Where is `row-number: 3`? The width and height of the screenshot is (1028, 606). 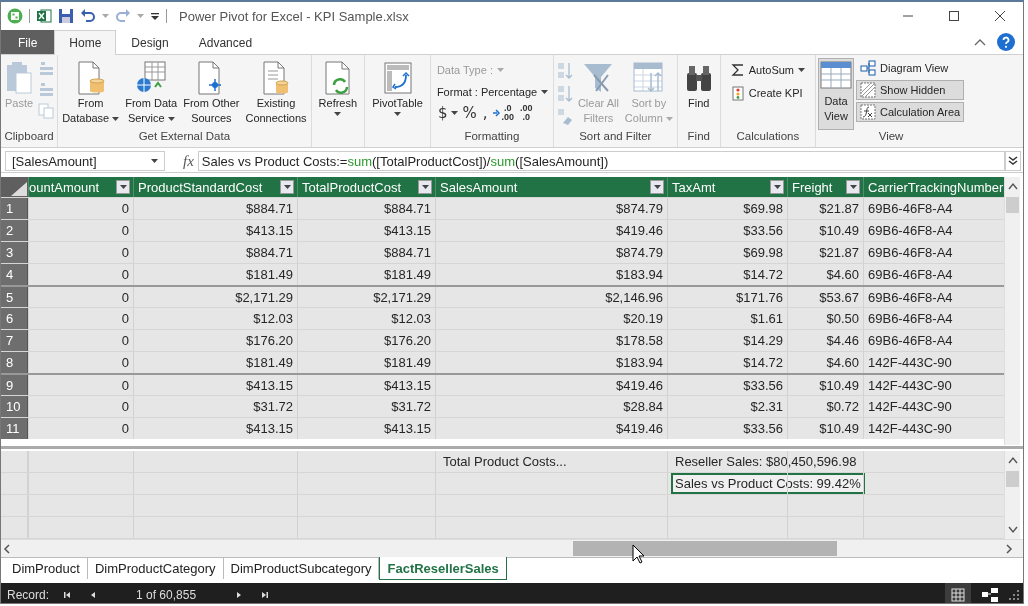 row-number: 3 is located at coordinates (14, 252).